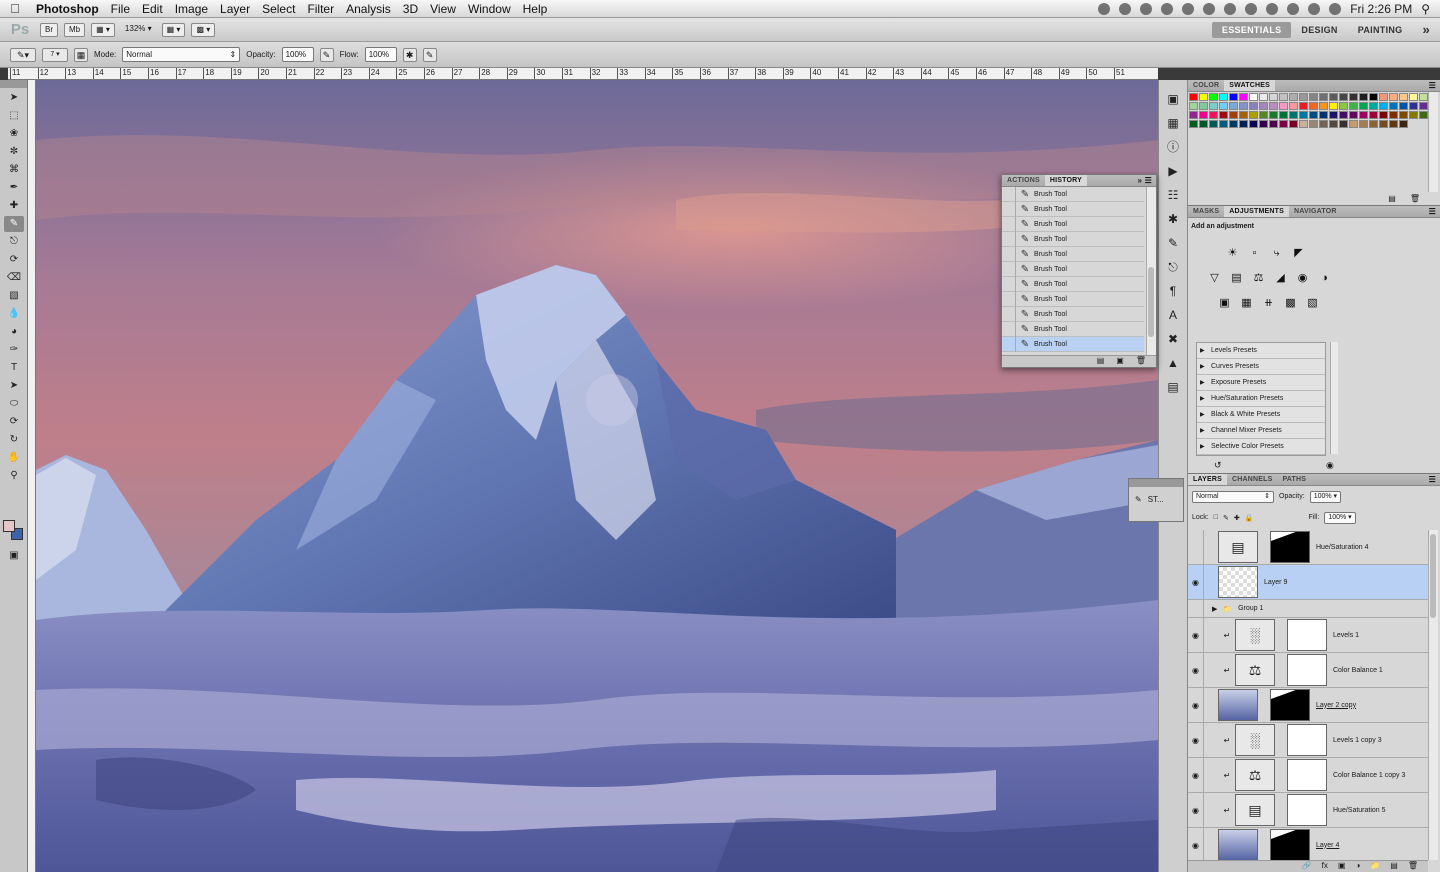 This screenshot has height=872, width=1440. Describe the element at coordinates (1233, 496) in the screenshot. I see `blend-mode-select: Normal ⇕` at that location.